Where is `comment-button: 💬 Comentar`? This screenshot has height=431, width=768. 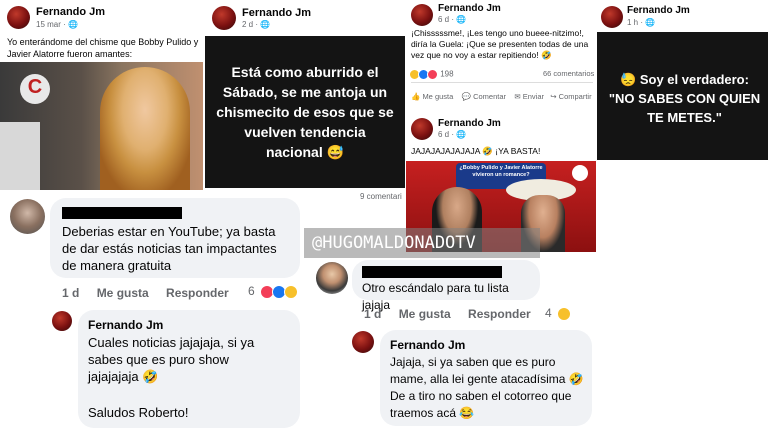
comment-button: 💬 Comentar is located at coordinates (484, 96).